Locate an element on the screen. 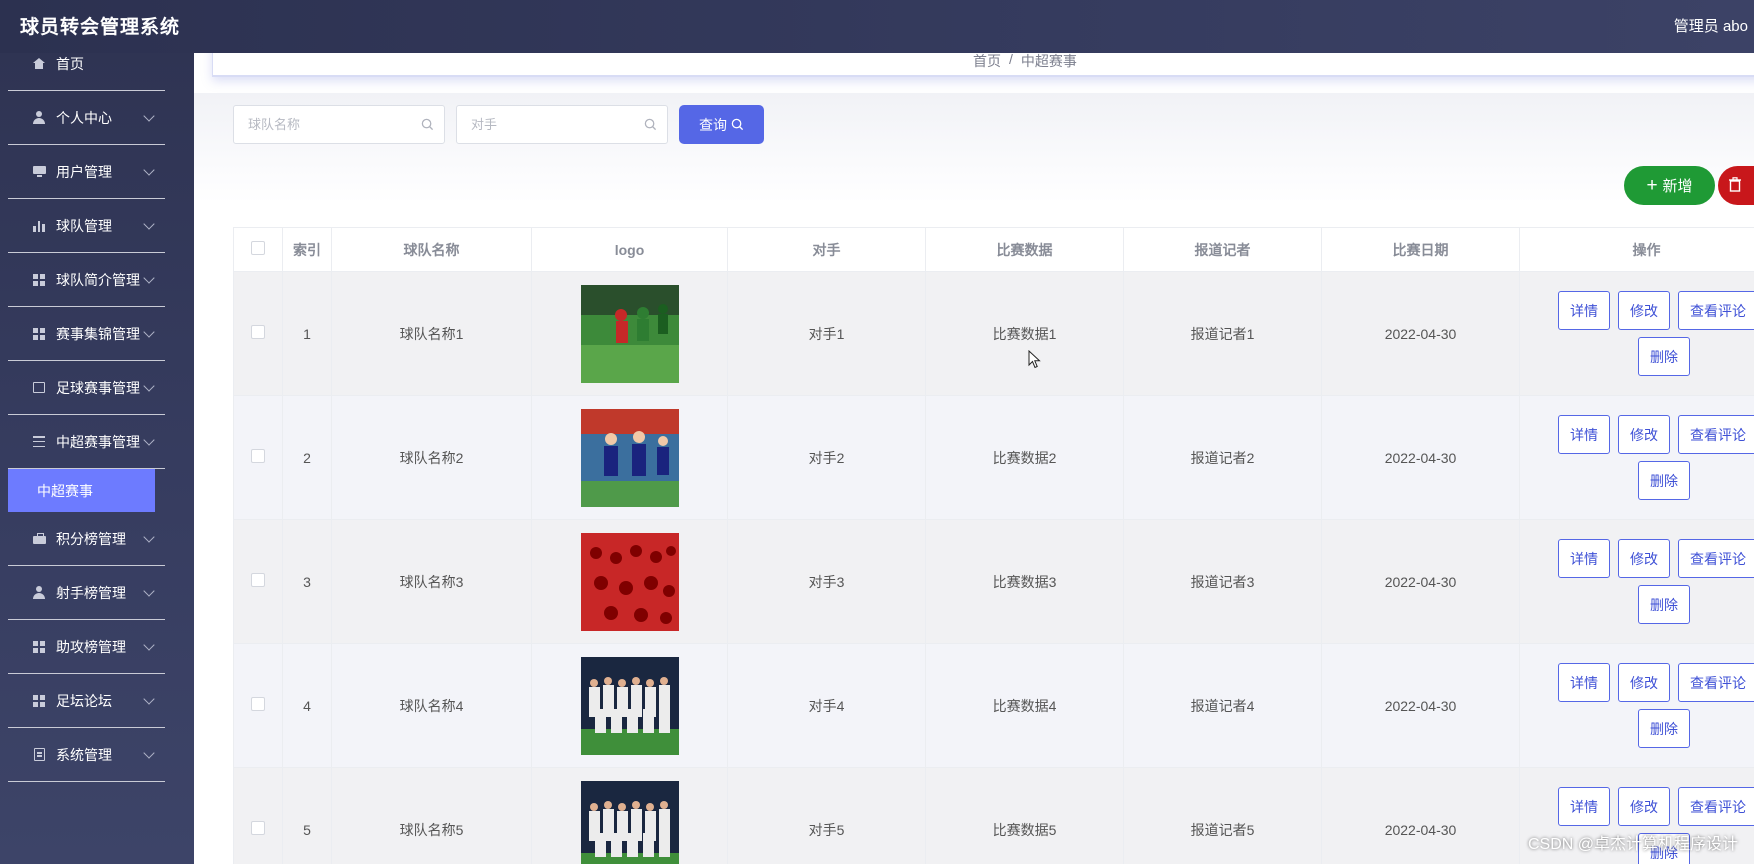 The image size is (1754, 864). sidebar-item-label: 球队简介管理 is located at coordinates (98, 279).